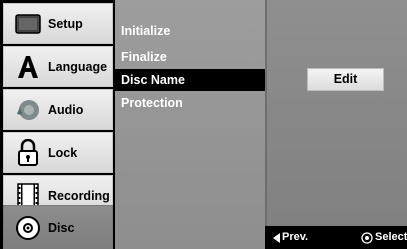 This screenshot has width=407, height=249. What do you see at coordinates (63, 152) in the screenshot?
I see `sidebar-item-label: Lock` at bounding box center [63, 152].